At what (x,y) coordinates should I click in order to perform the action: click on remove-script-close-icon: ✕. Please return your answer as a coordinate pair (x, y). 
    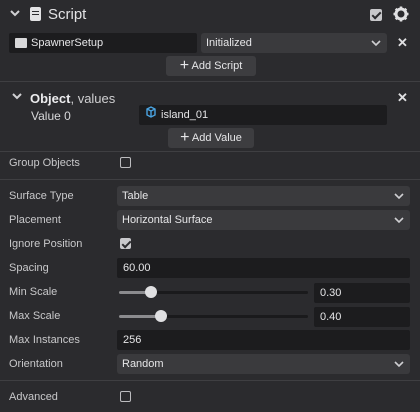
    Looking at the image, I should click on (402, 43).